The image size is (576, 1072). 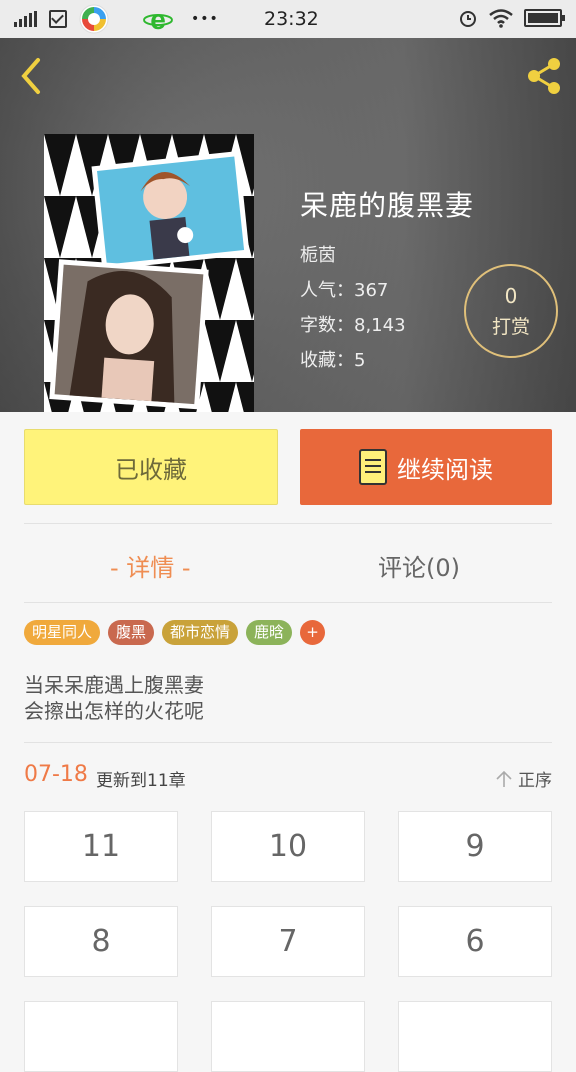 What do you see at coordinates (544, 18) in the screenshot?
I see `battery-icon` at bounding box center [544, 18].